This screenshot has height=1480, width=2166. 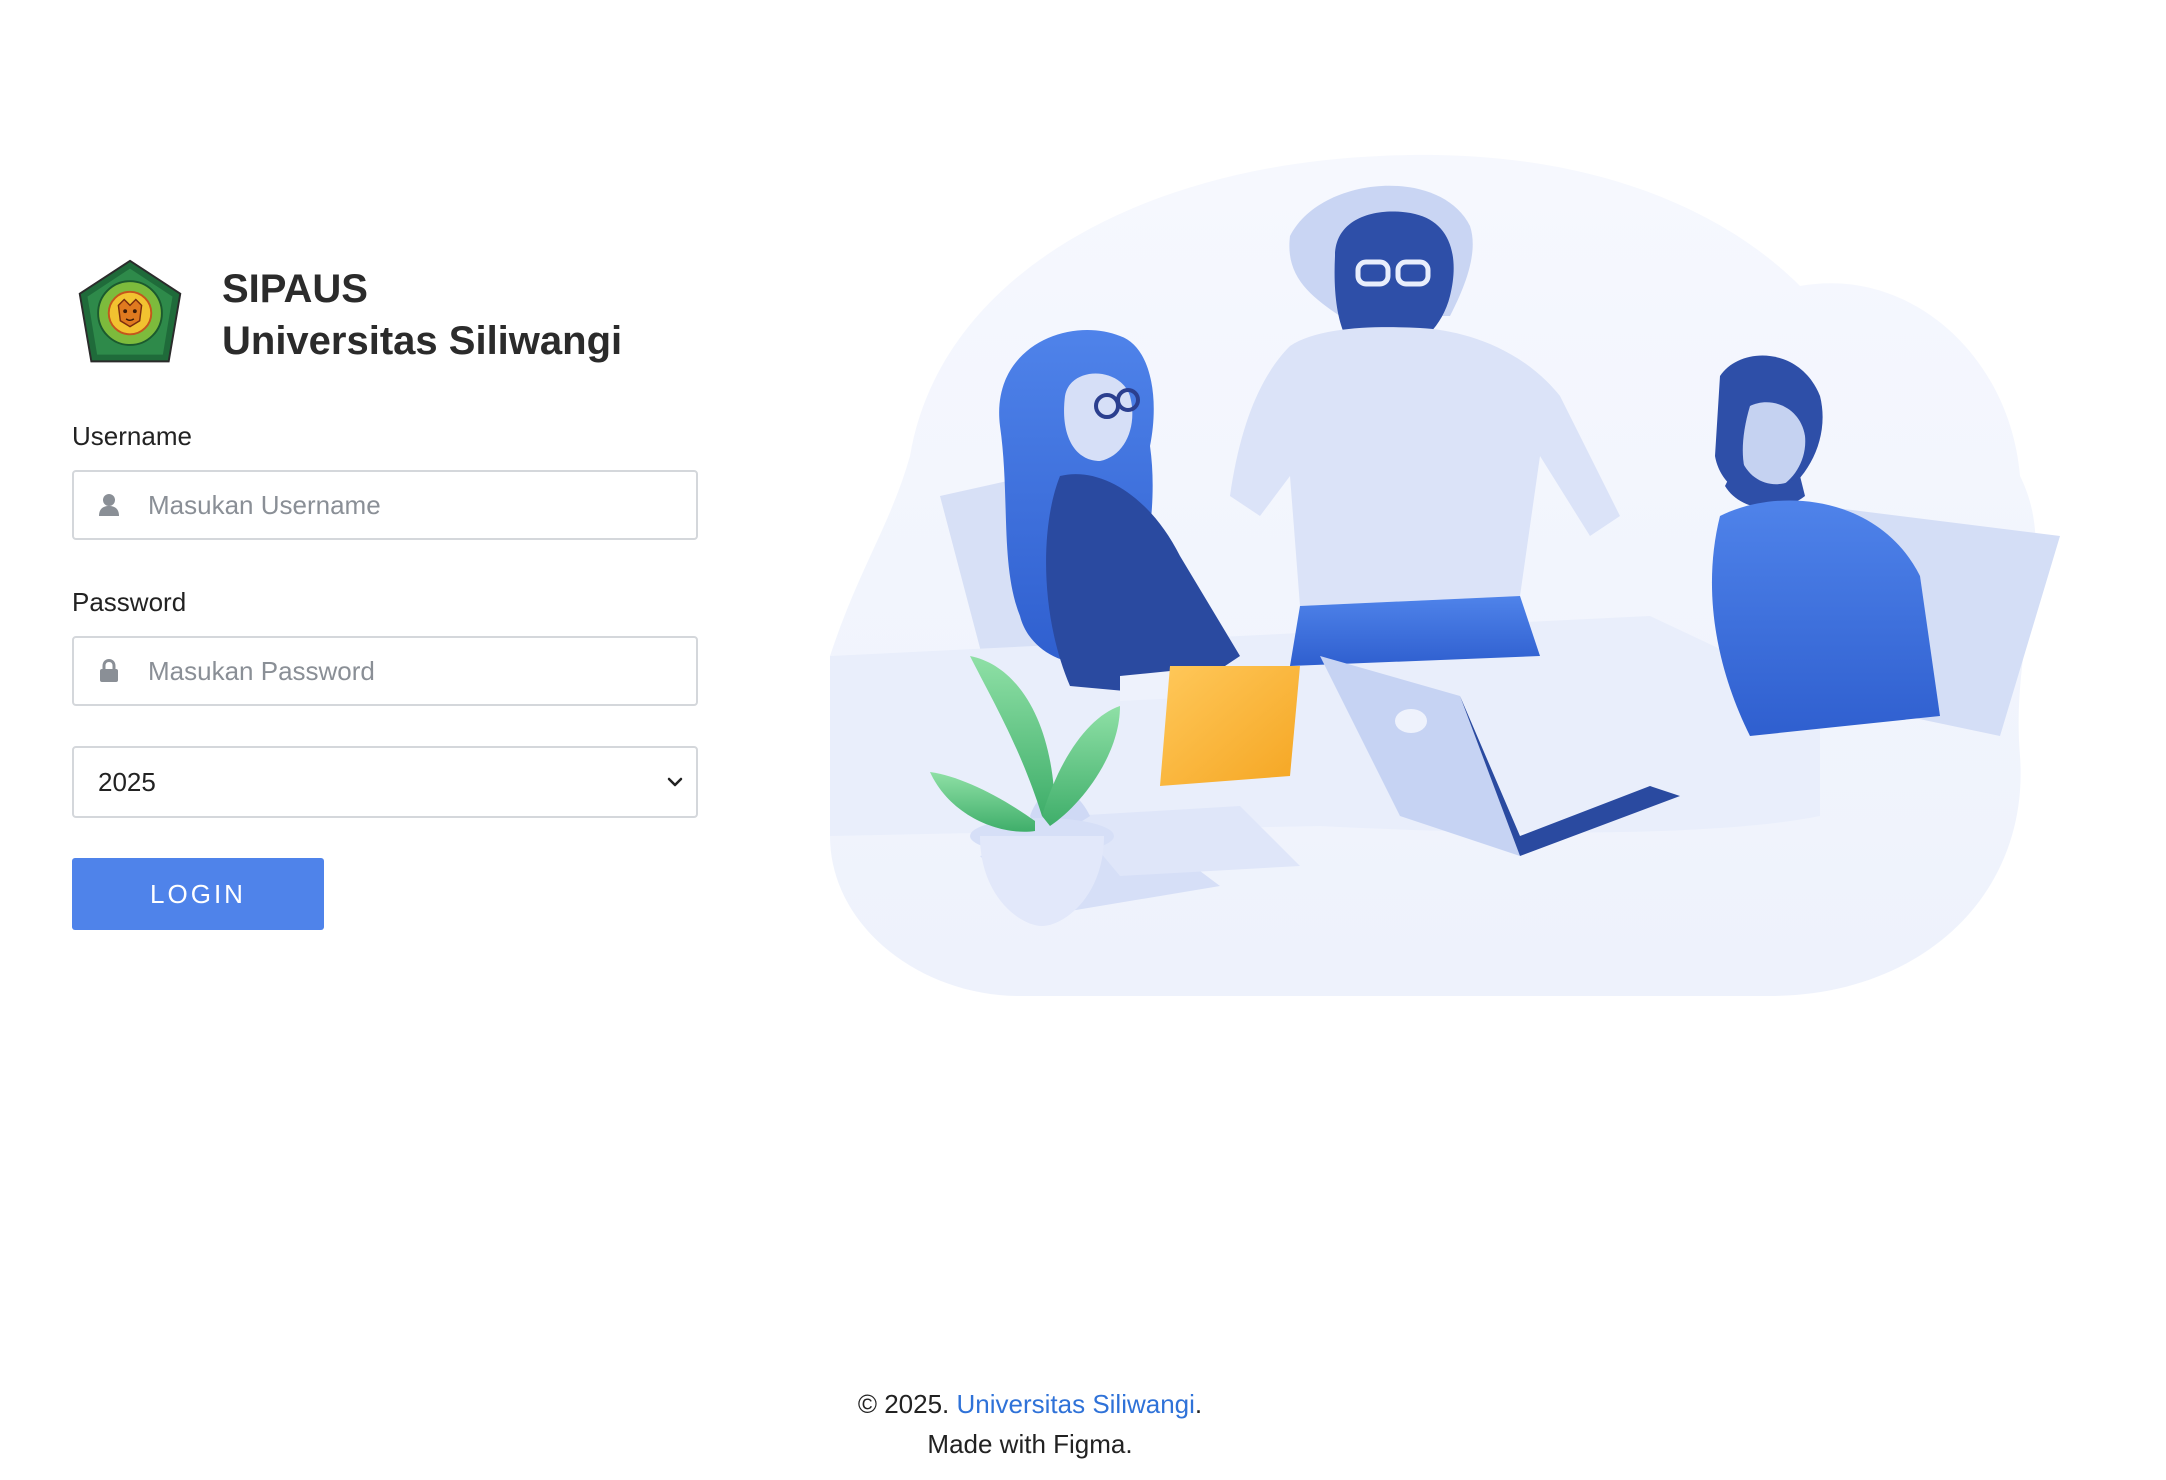 I want to click on footer-suffix: ., so click(x=1198, y=1404).